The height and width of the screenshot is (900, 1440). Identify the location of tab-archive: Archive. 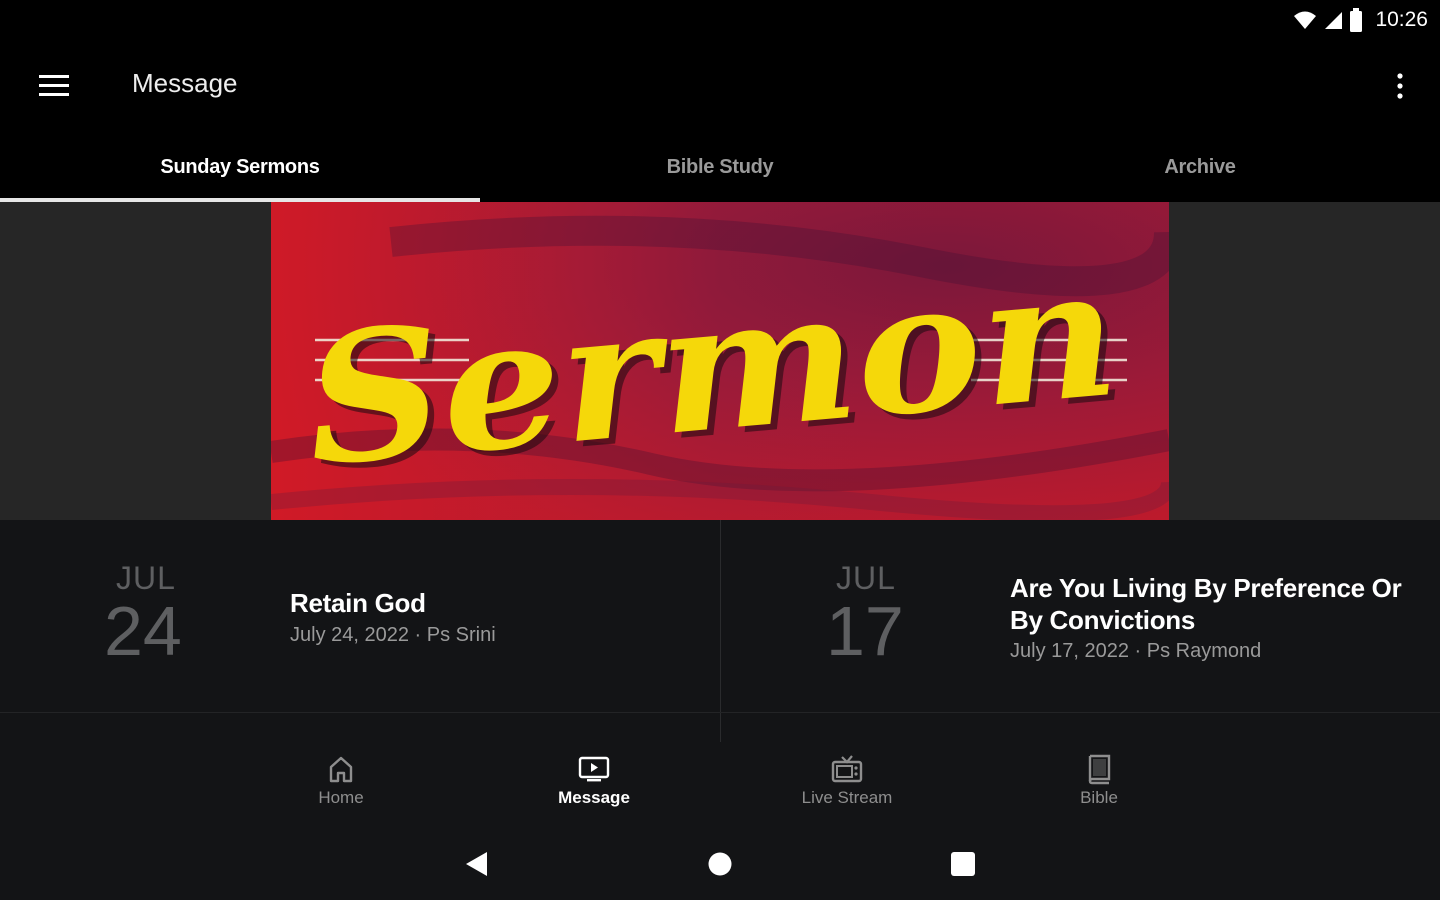
(1200, 167).